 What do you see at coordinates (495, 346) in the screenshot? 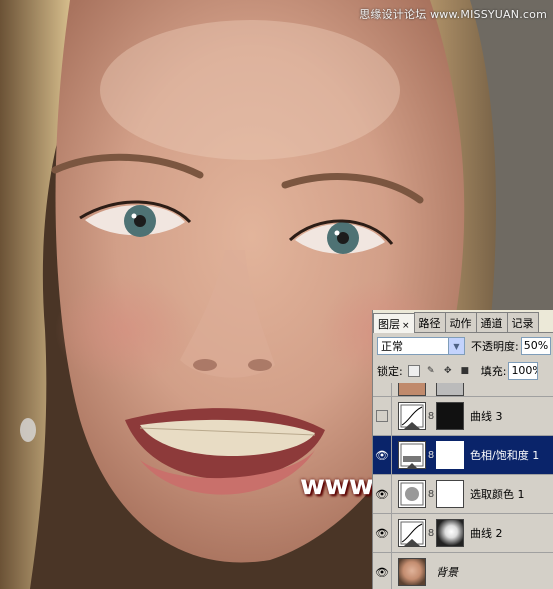
I see `opacity-label: 不透明度:` at bounding box center [495, 346].